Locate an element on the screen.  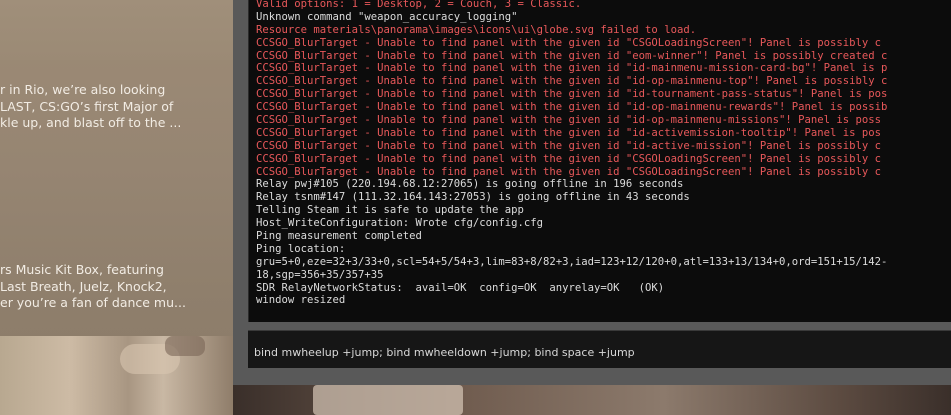
background-highlight is located at coordinates (388, 400).